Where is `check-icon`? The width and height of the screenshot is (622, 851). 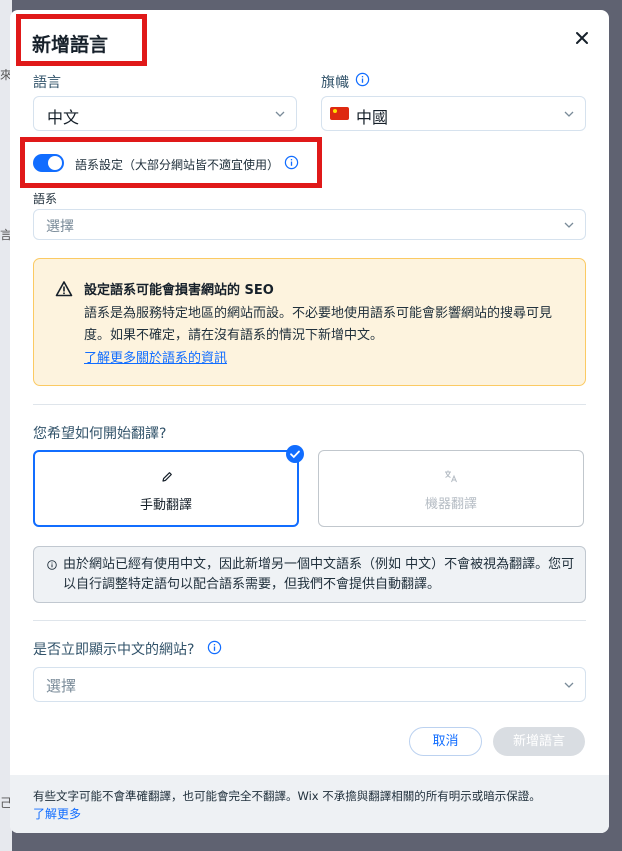
check-icon is located at coordinates (295, 454).